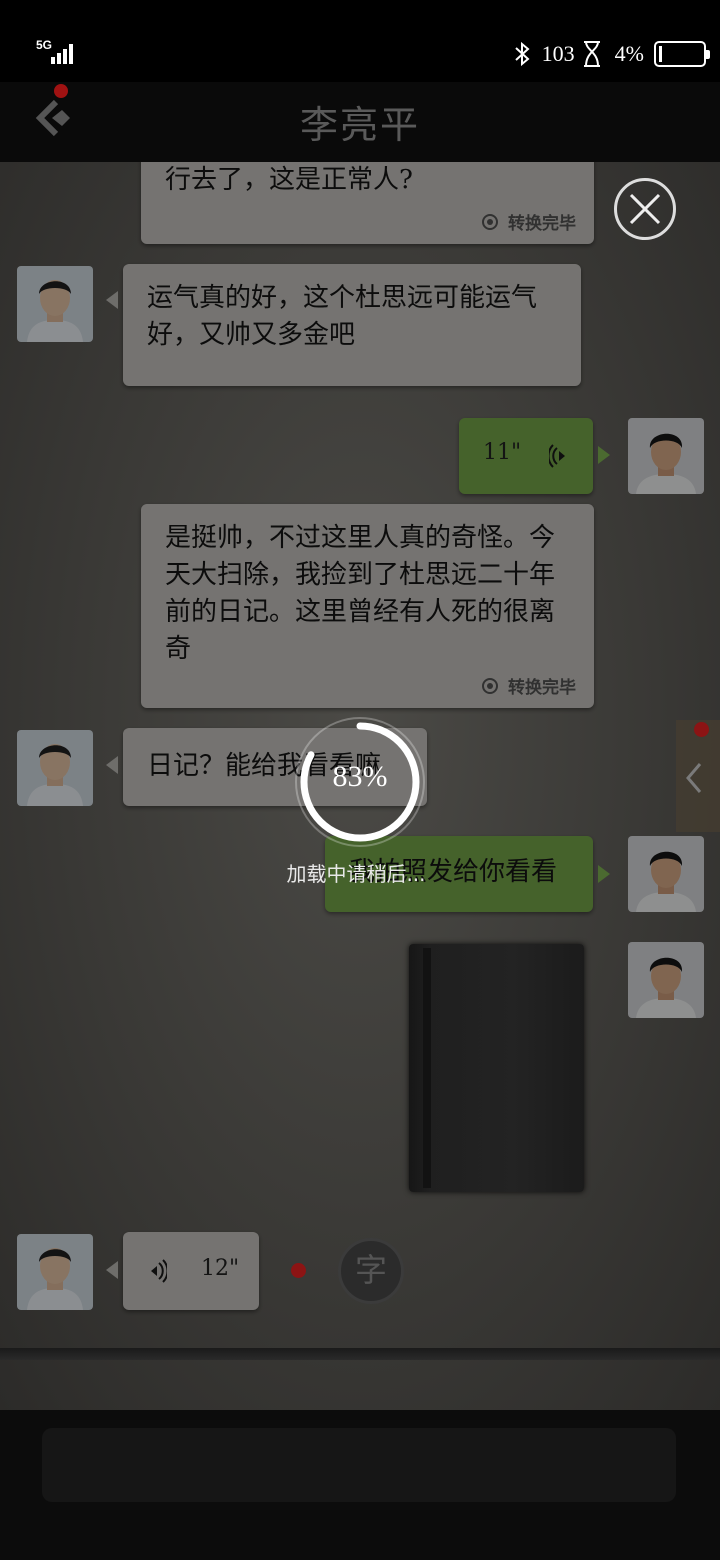 Image resolution: width=720 pixels, height=1560 pixels. I want to click on message-bubble: 日记？能给我看看嘛, so click(275, 767).